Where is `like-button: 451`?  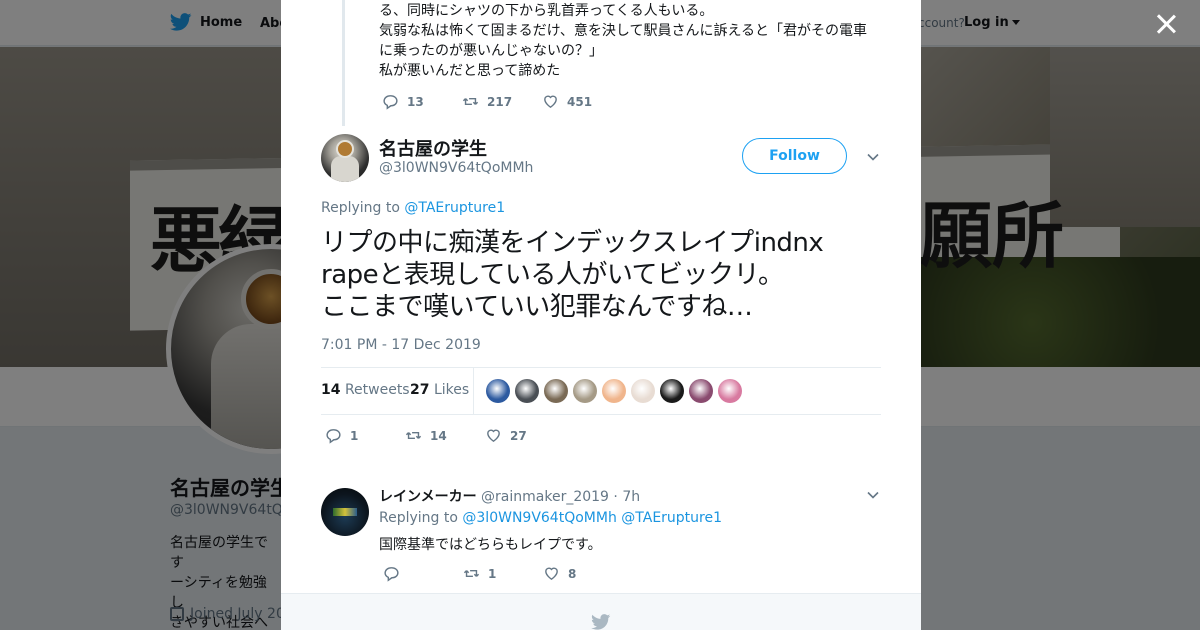 like-button: 451 is located at coordinates (582, 101).